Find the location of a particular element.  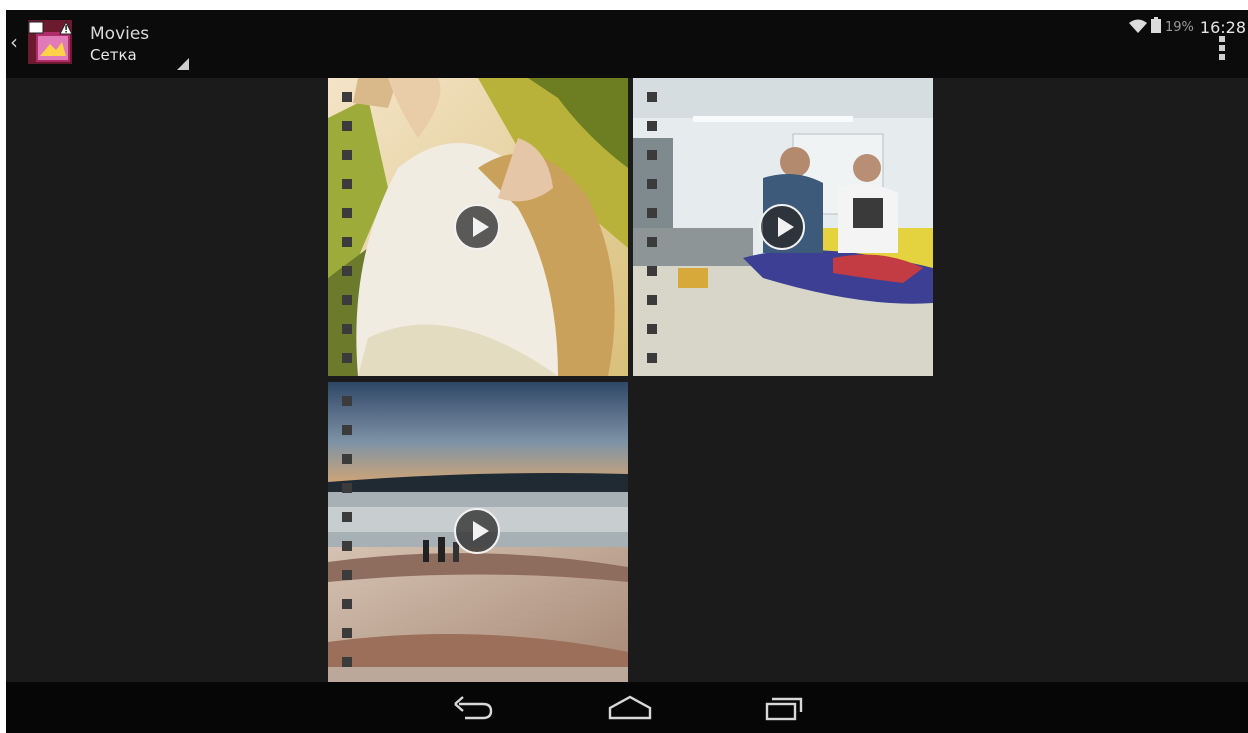

title-dropdown: Movies Сетка is located at coordinates (119, 44).